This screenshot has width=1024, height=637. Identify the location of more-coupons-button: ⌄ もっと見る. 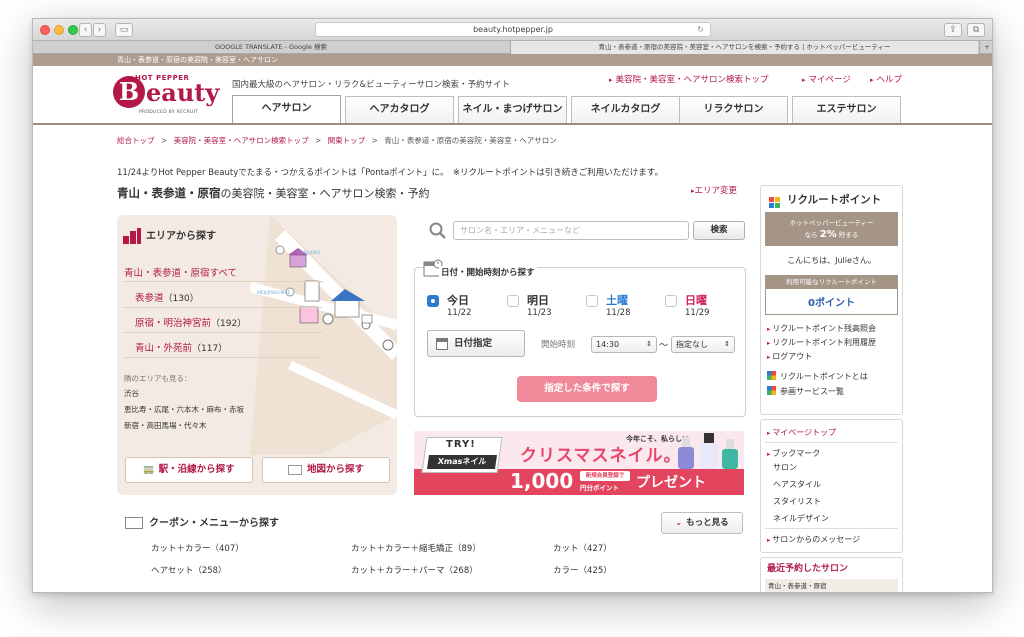
(702, 523).